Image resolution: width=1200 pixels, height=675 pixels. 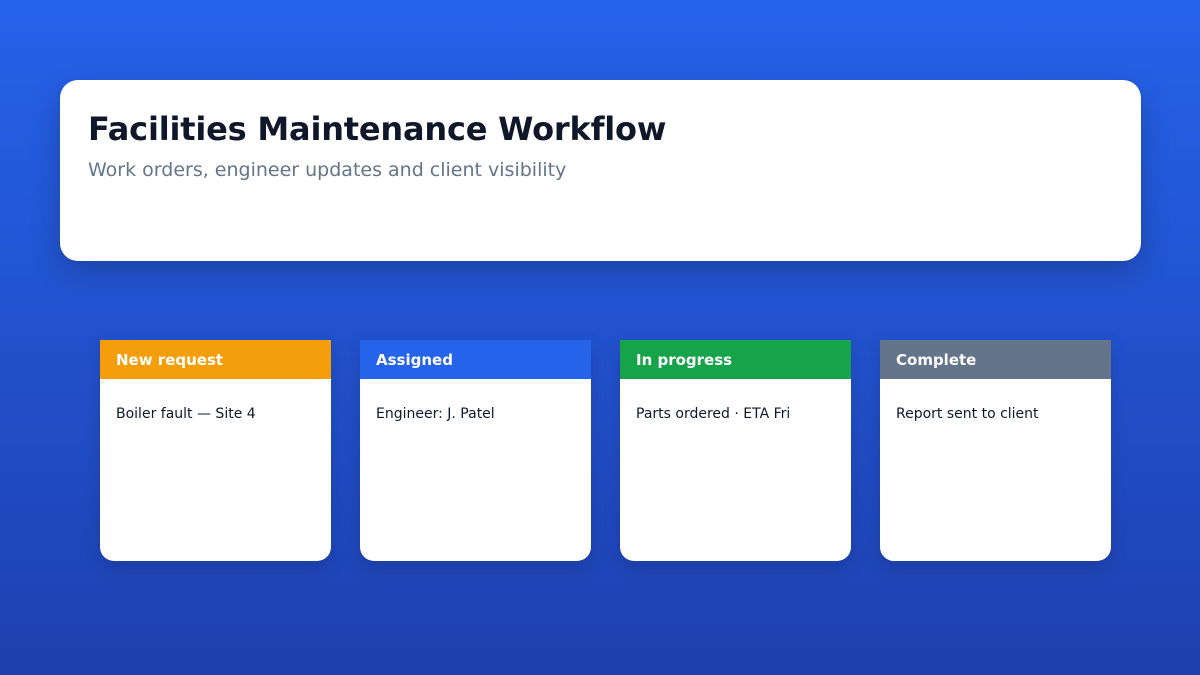 I want to click on stage-header-assigned: Assigned, so click(x=475, y=359).